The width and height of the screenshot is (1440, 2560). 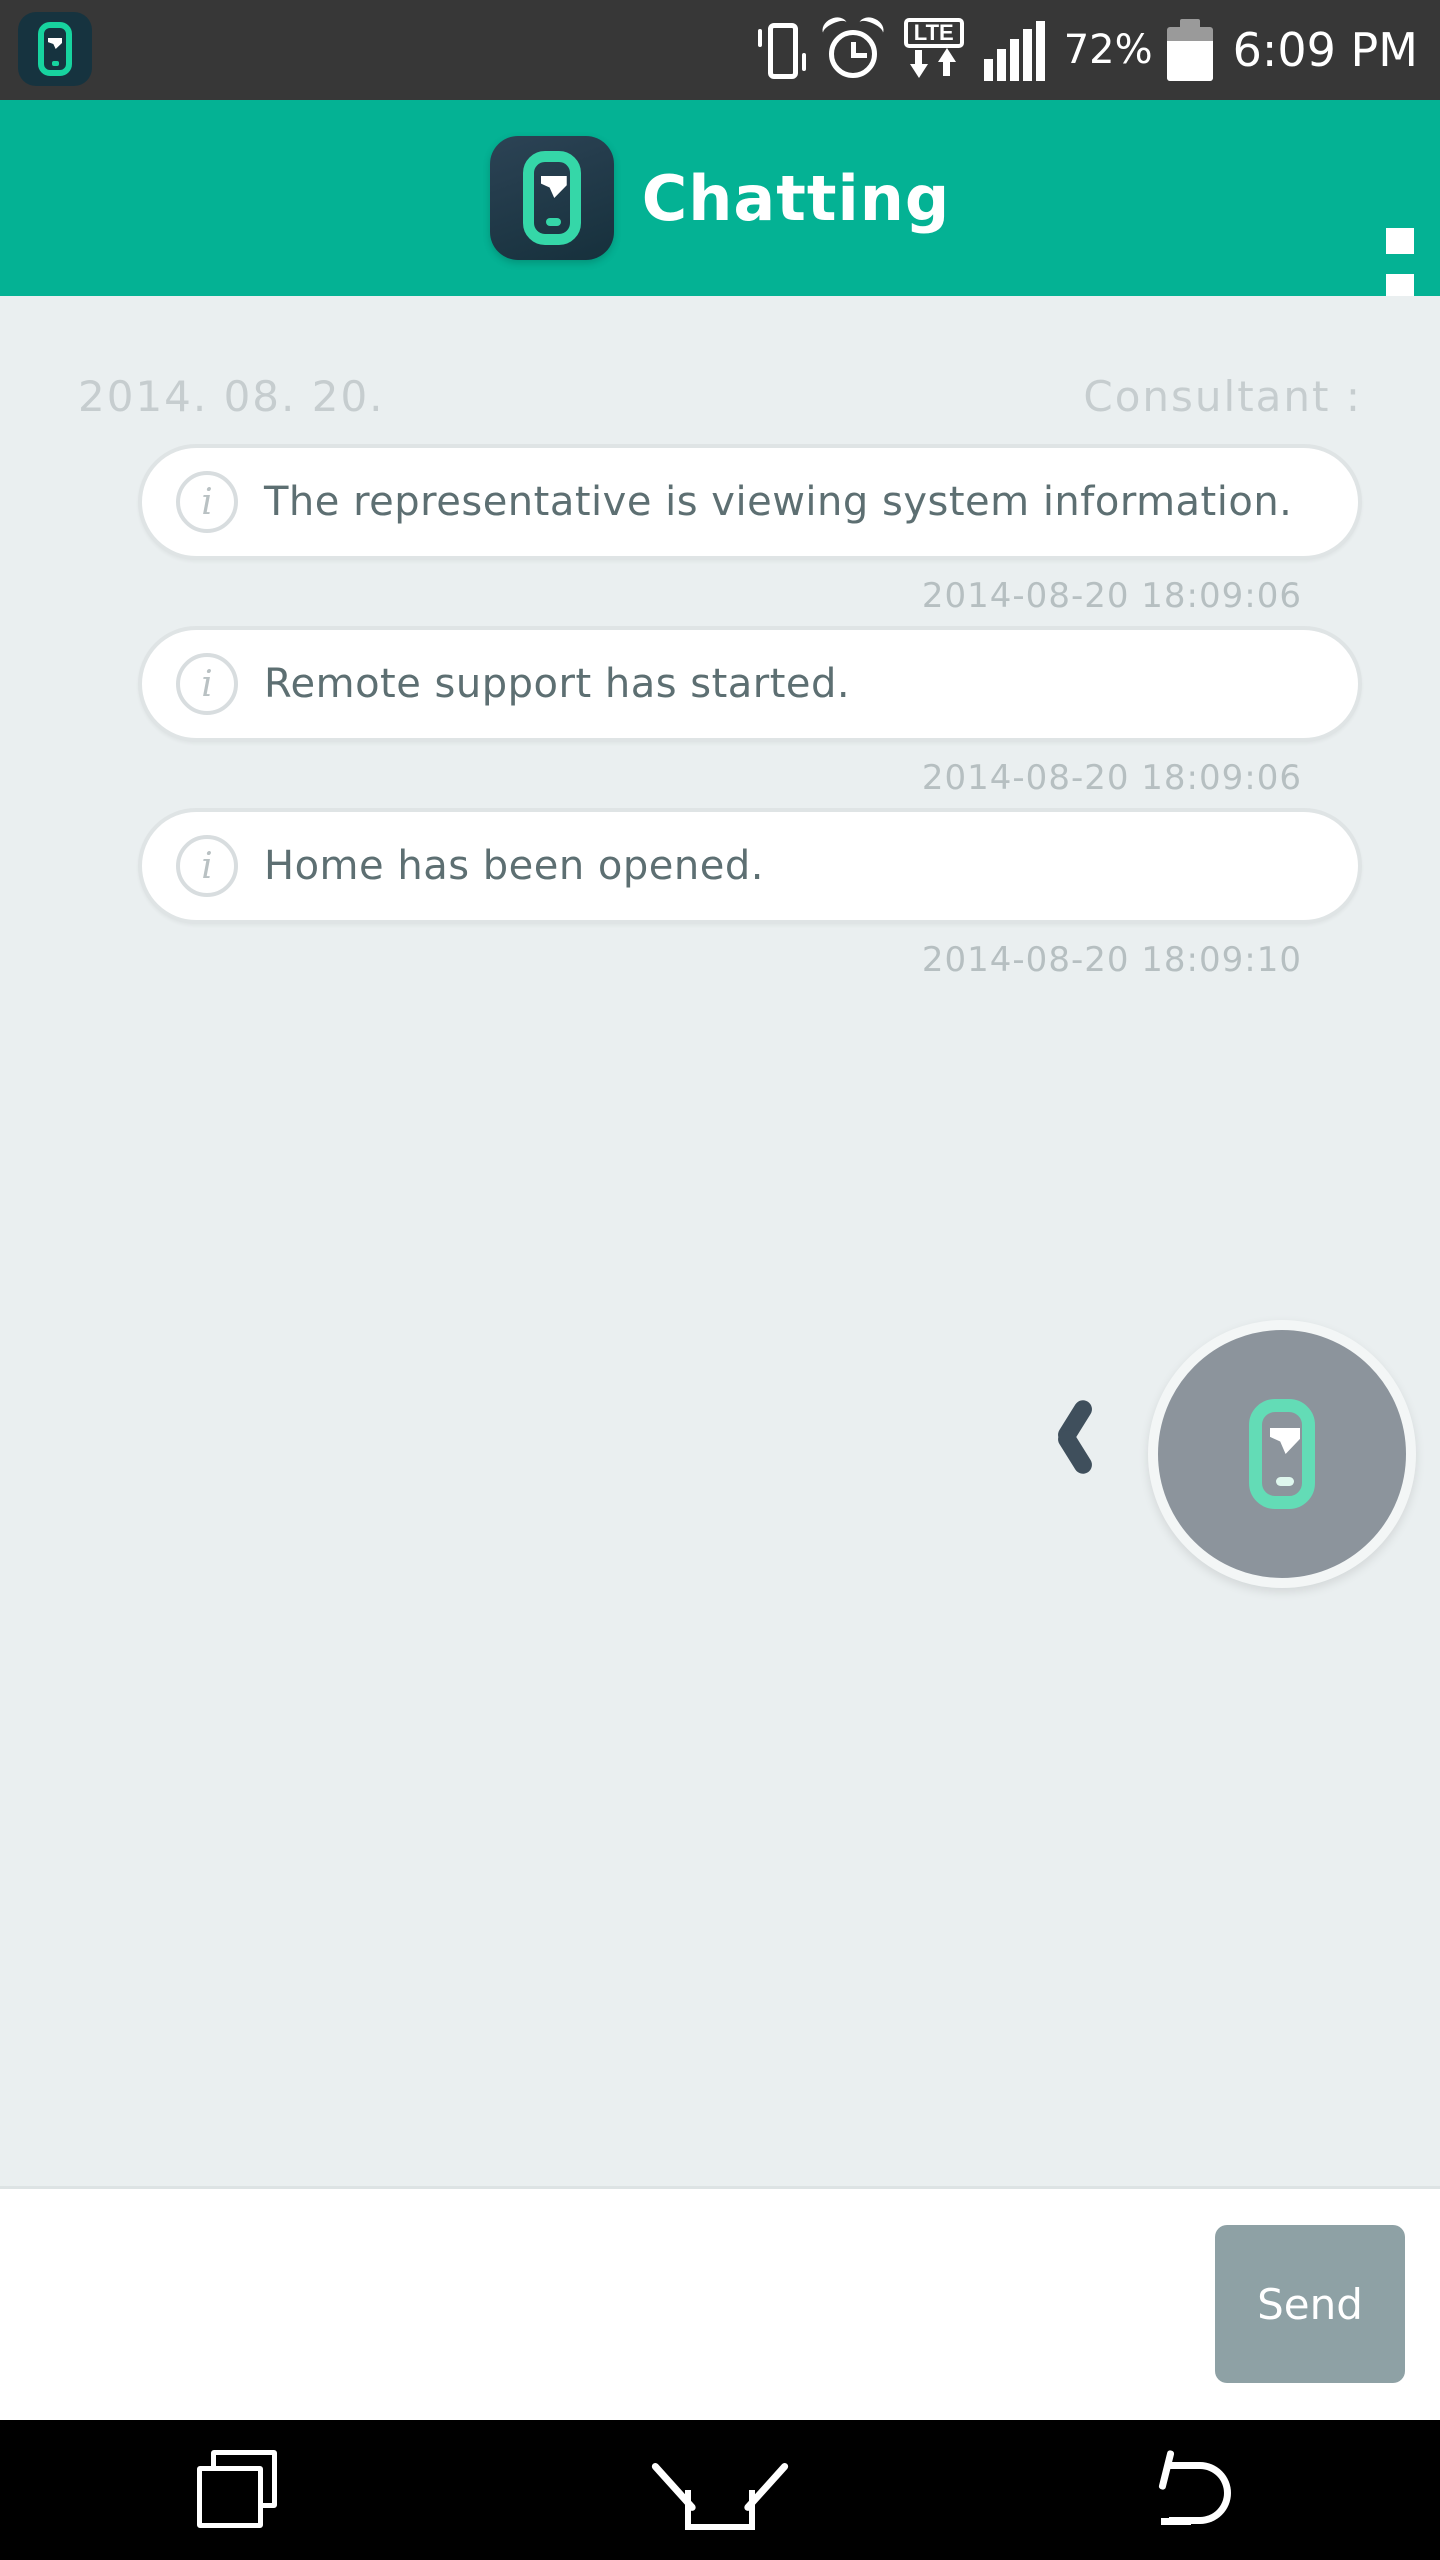 What do you see at coordinates (720, 50) in the screenshot?
I see `status-bar: LTE 72% 6:09 PM` at bounding box center [720, 50].